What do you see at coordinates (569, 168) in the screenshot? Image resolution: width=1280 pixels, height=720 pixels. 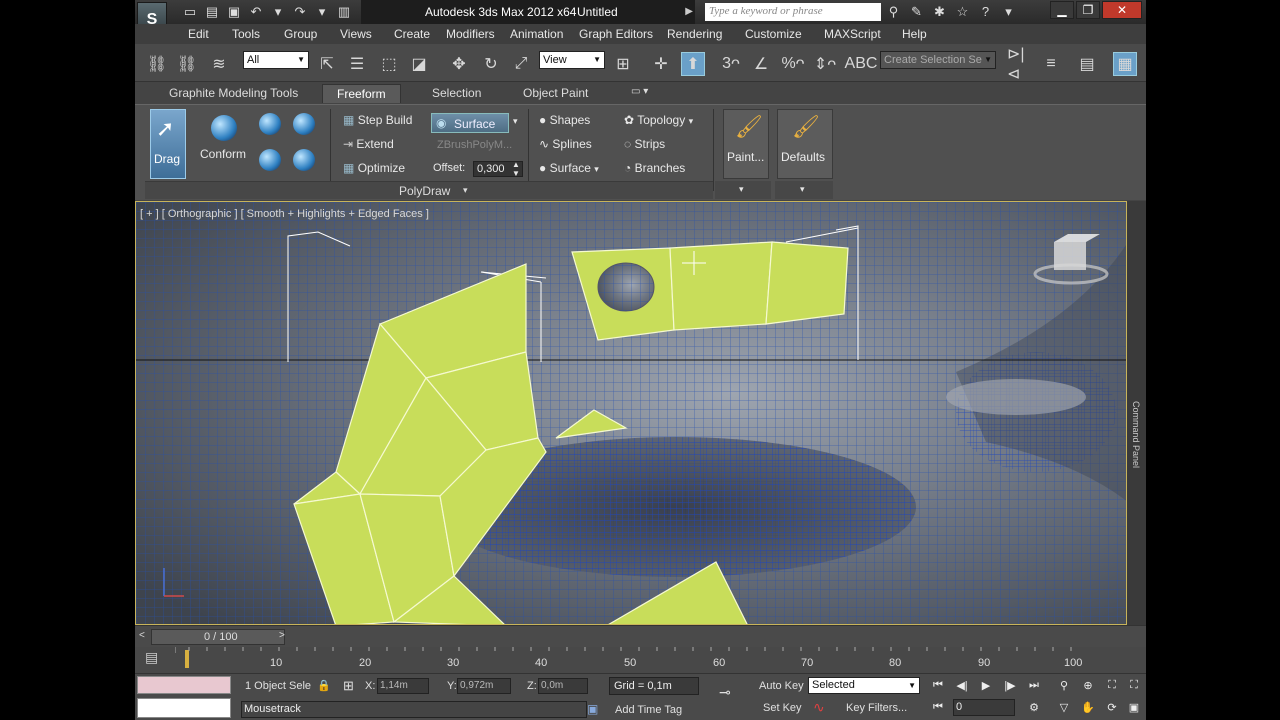 I see `surface-mode-button: ● Surface ▾` at bounding box center [569, 168].